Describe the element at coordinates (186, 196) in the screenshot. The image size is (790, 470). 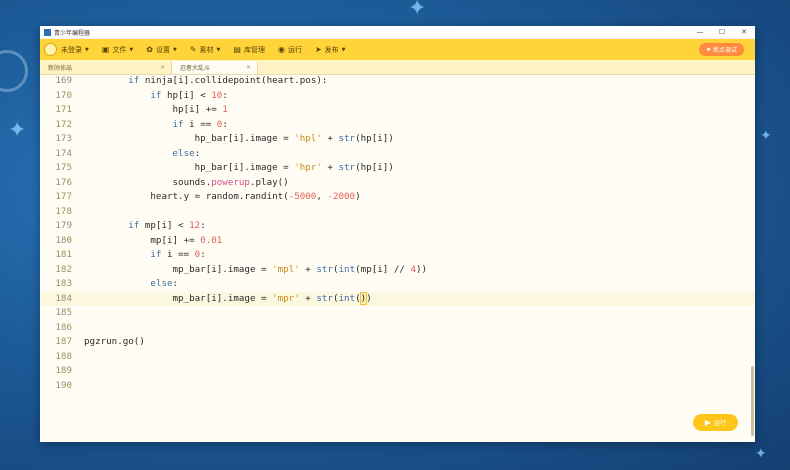
I see `code-token: heart.y = random.randint(` at that location.